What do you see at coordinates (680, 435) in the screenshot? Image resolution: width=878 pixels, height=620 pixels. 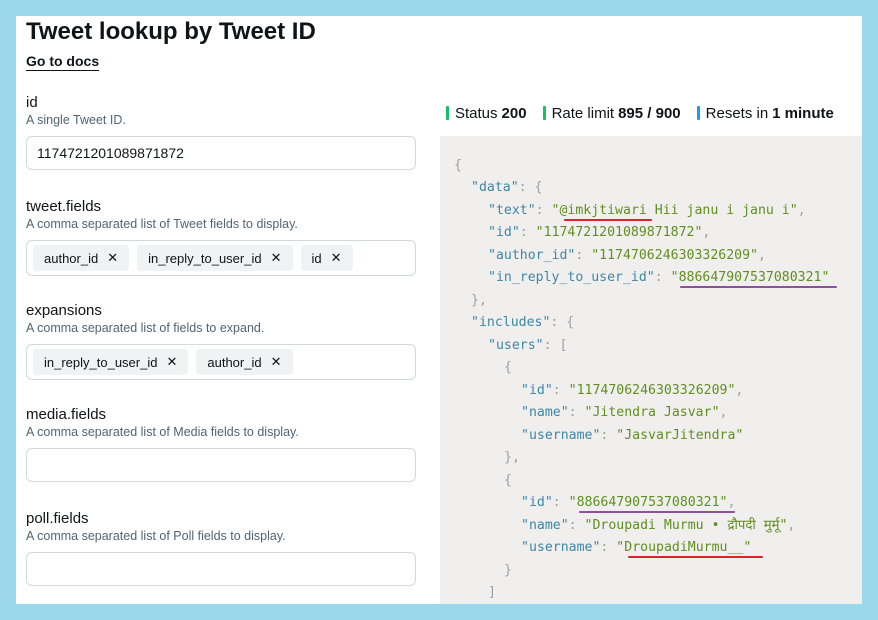 I see `json-value: "JasvarJitendra"` at bounding box center [680, 435].